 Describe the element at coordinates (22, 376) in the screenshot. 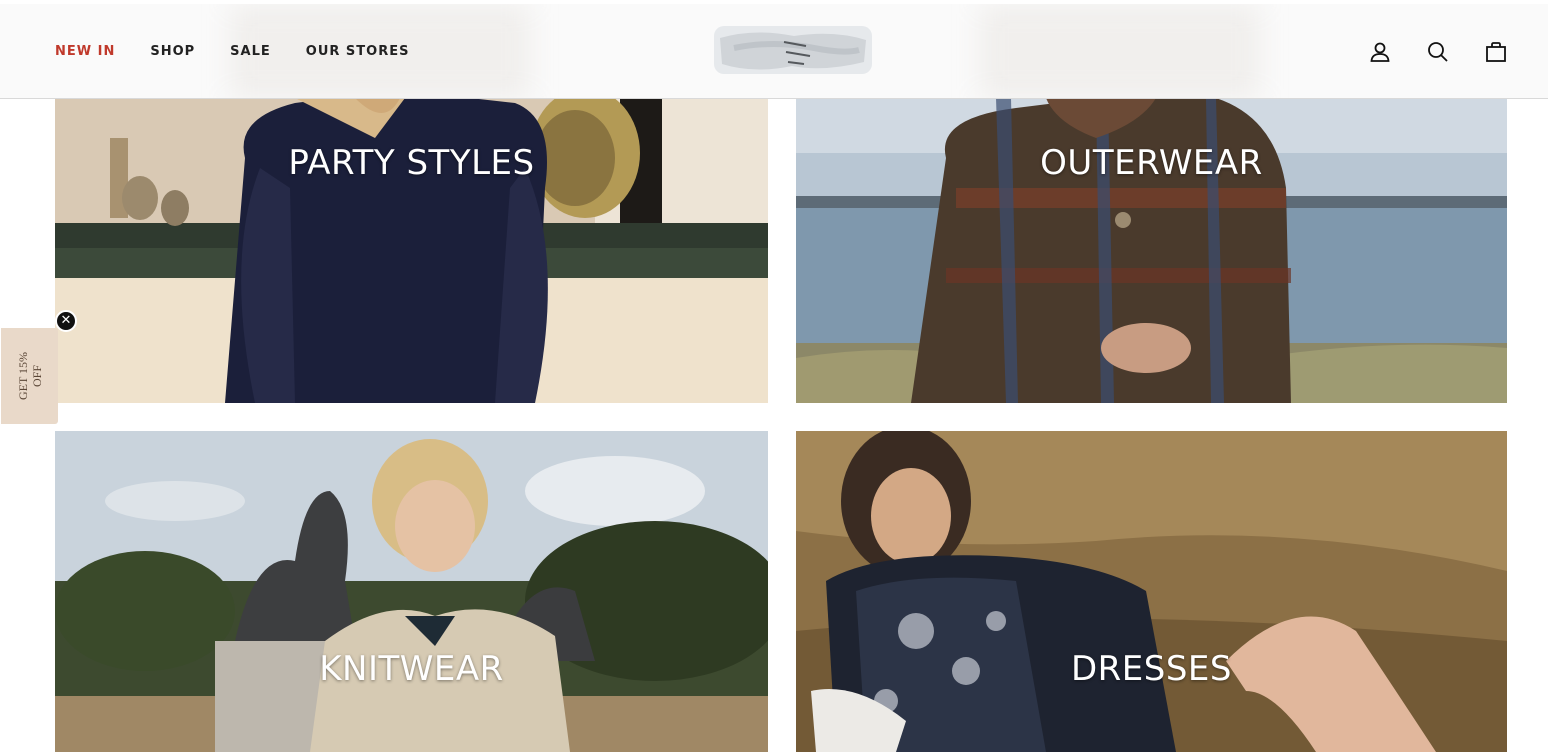

I see `discount-line-1: GET 15%` at that location.